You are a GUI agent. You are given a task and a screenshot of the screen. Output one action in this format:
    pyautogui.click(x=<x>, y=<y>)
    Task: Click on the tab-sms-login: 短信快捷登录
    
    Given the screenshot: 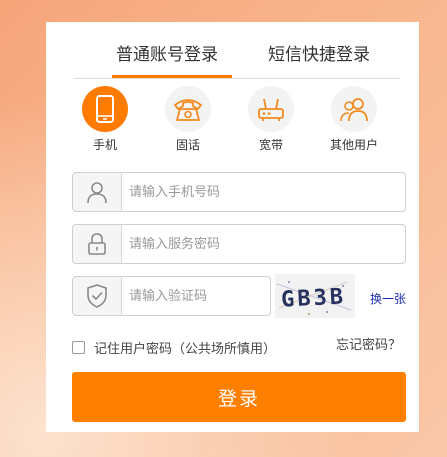 What is the action you would take?
    pyautogui.click(x=319, y=52)
    